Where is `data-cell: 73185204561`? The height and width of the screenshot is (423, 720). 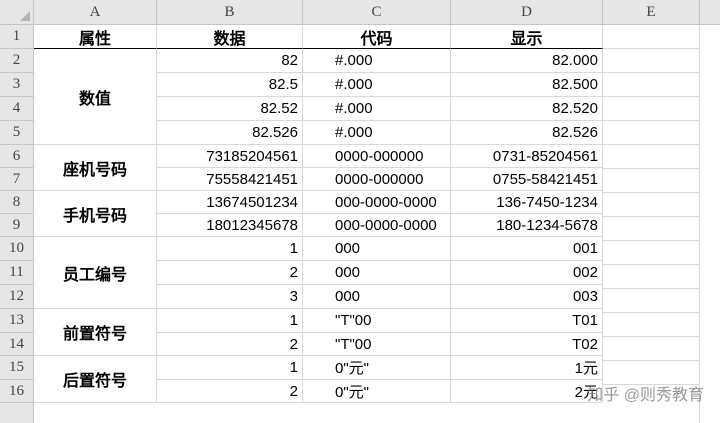 data-cell: 73185204561 is located at coordinates (230, 156).